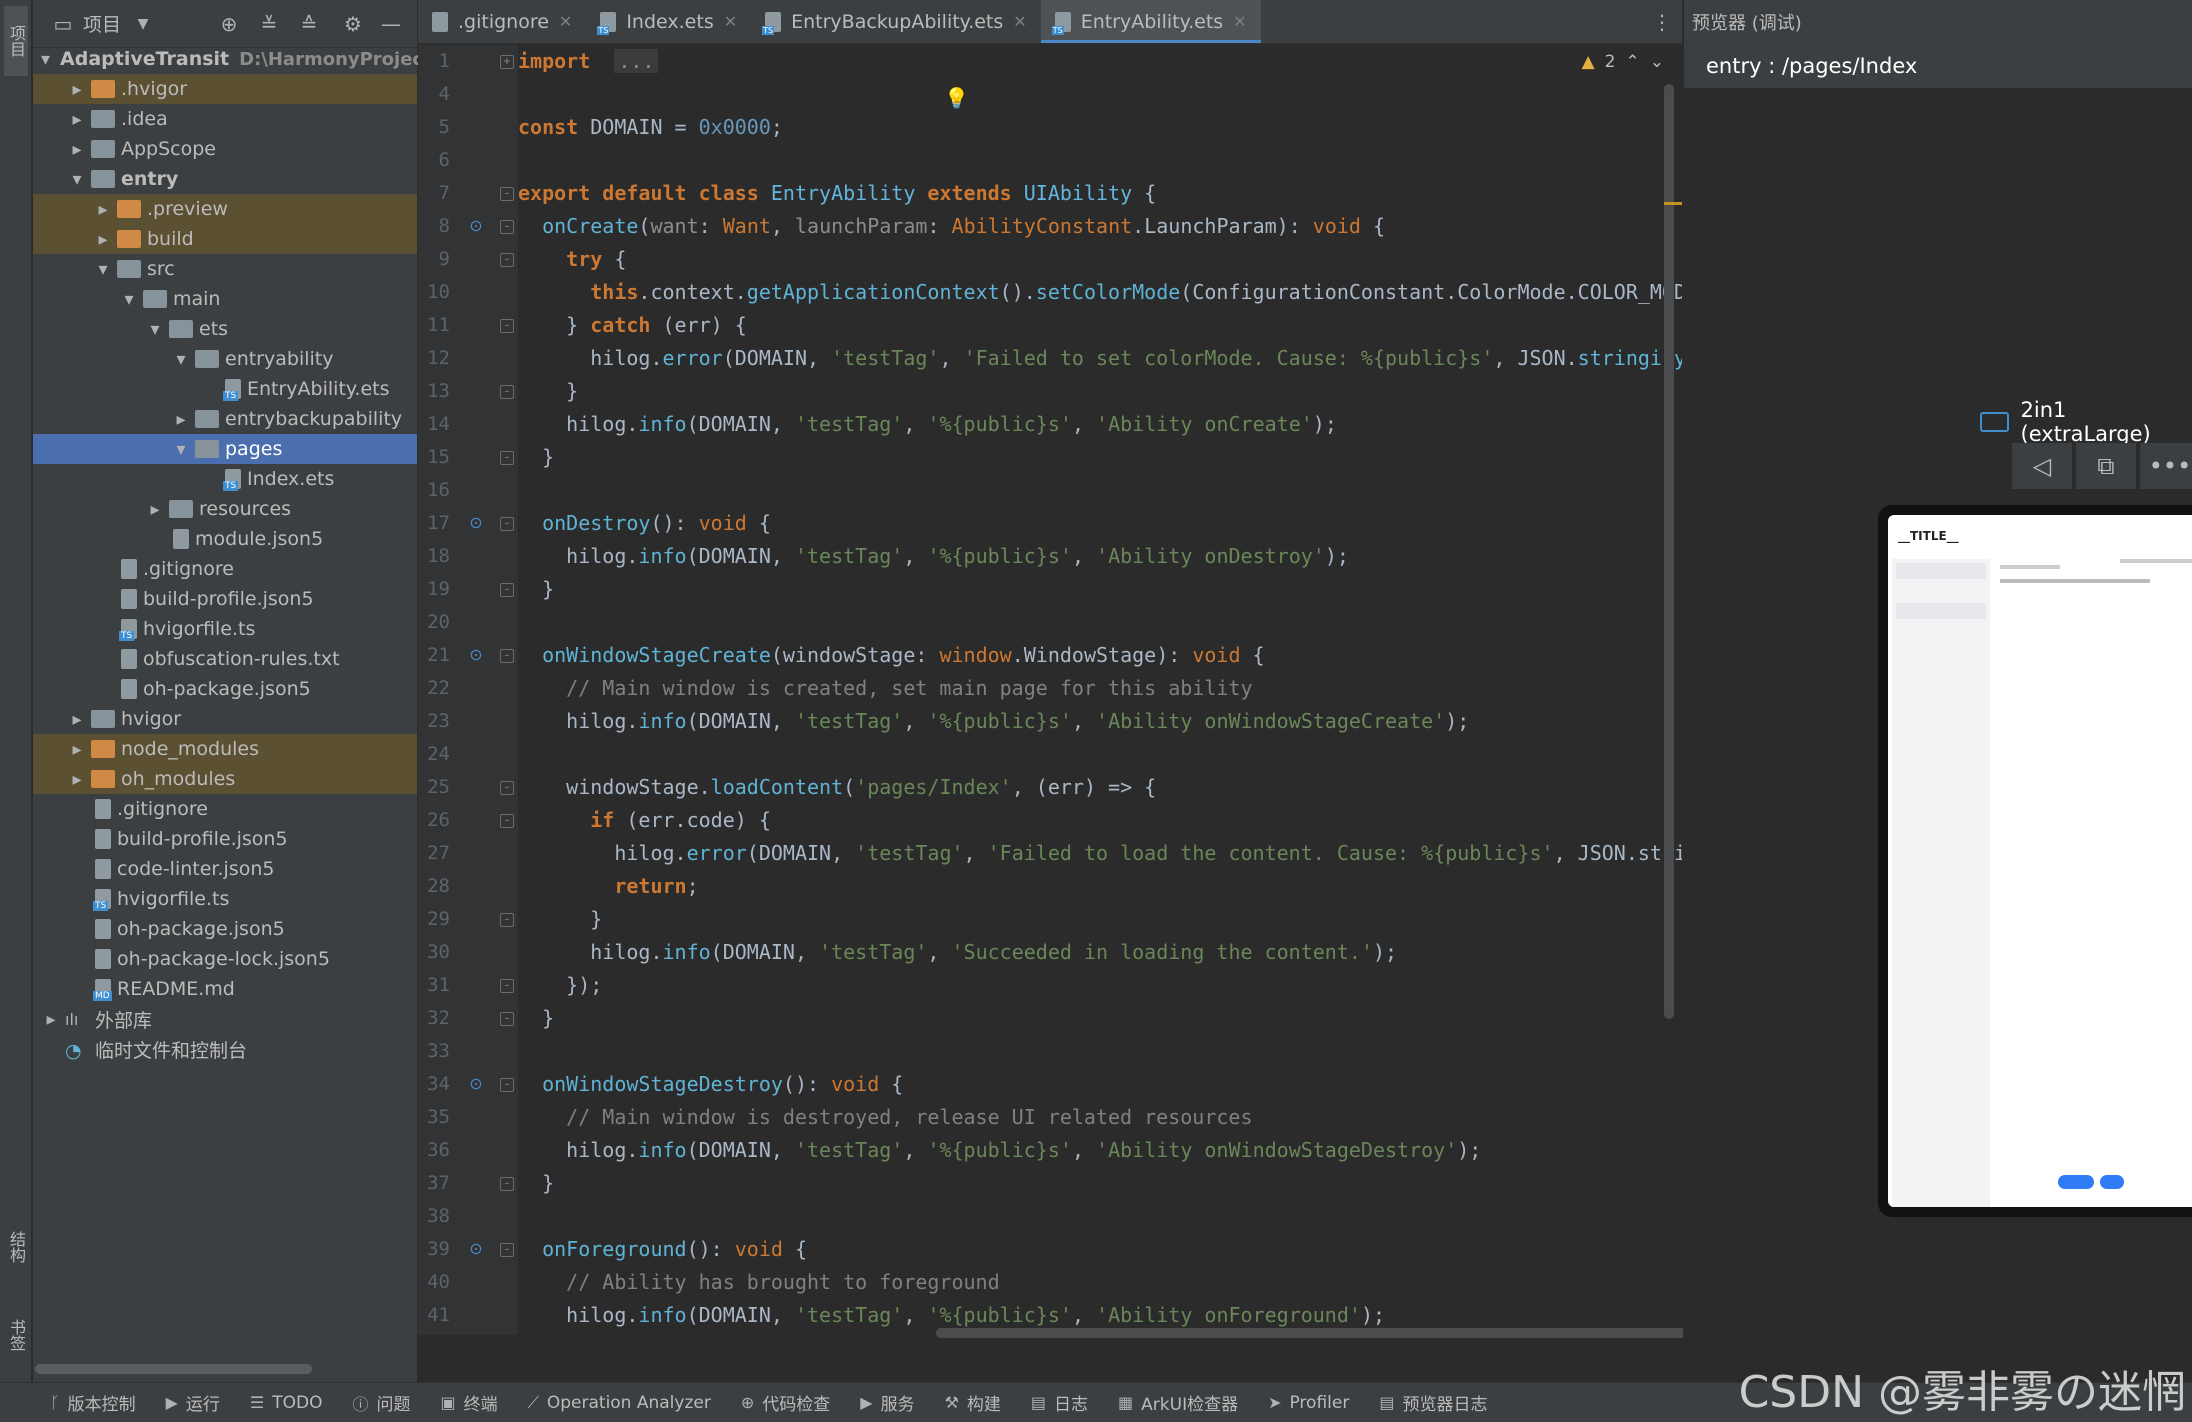 The height and width of the screenshot is (1422, 2192). Describe the element at coordinates (225, 929) in the screenshot. I see `tree-row: oh-package.json5` at that location.